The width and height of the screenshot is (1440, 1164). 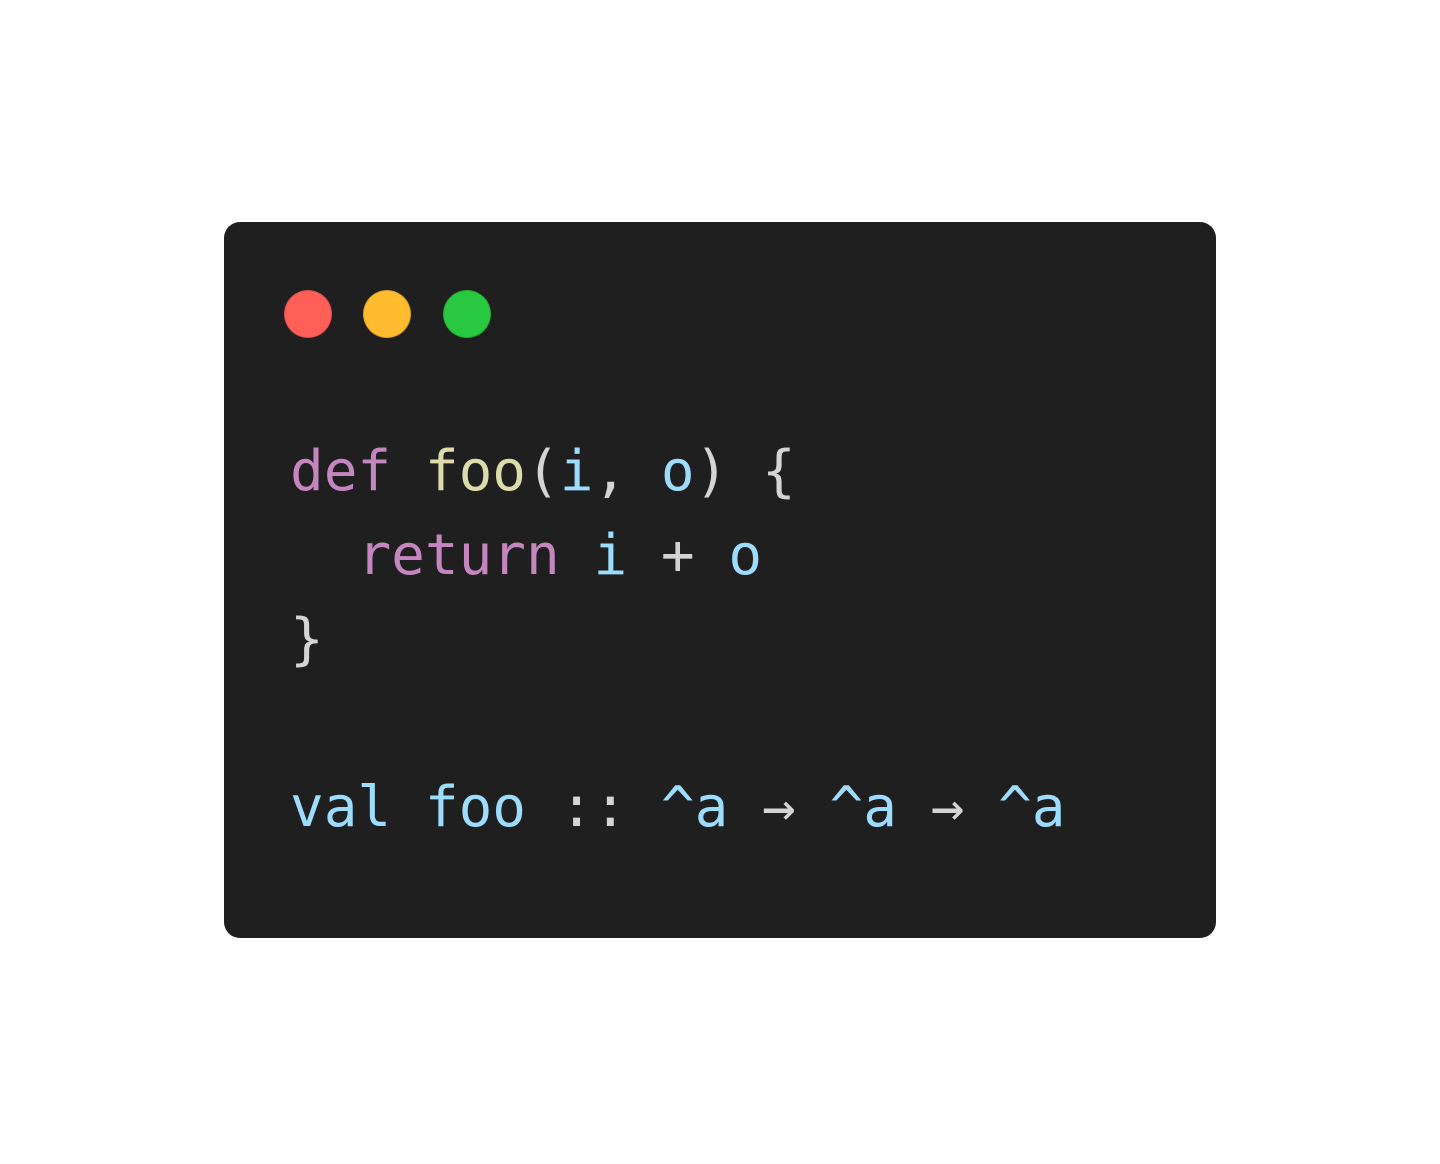 What do you see at coordinates (863, 807) in the screenshot?
I see `type-var-a-2: ^a` at bounding box center [863, 807].